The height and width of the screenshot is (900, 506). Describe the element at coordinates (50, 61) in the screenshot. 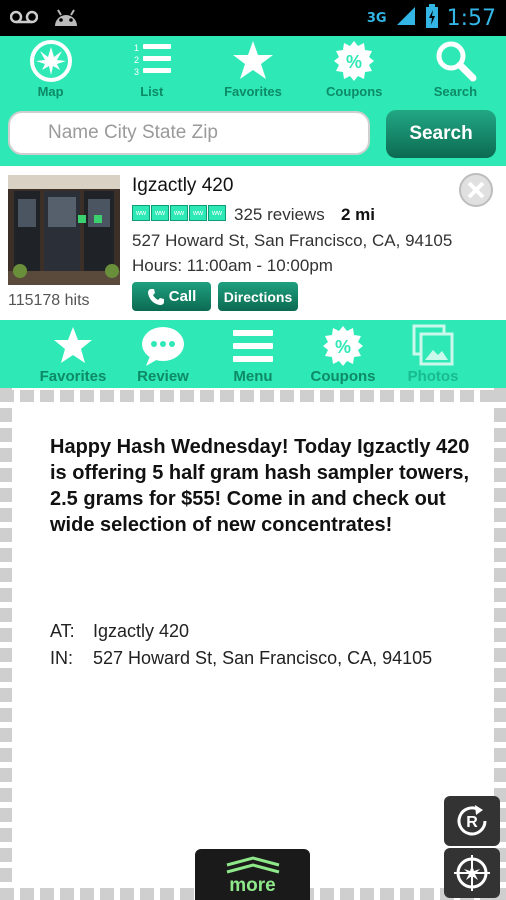

I see `leaf-map-icon` at that location.